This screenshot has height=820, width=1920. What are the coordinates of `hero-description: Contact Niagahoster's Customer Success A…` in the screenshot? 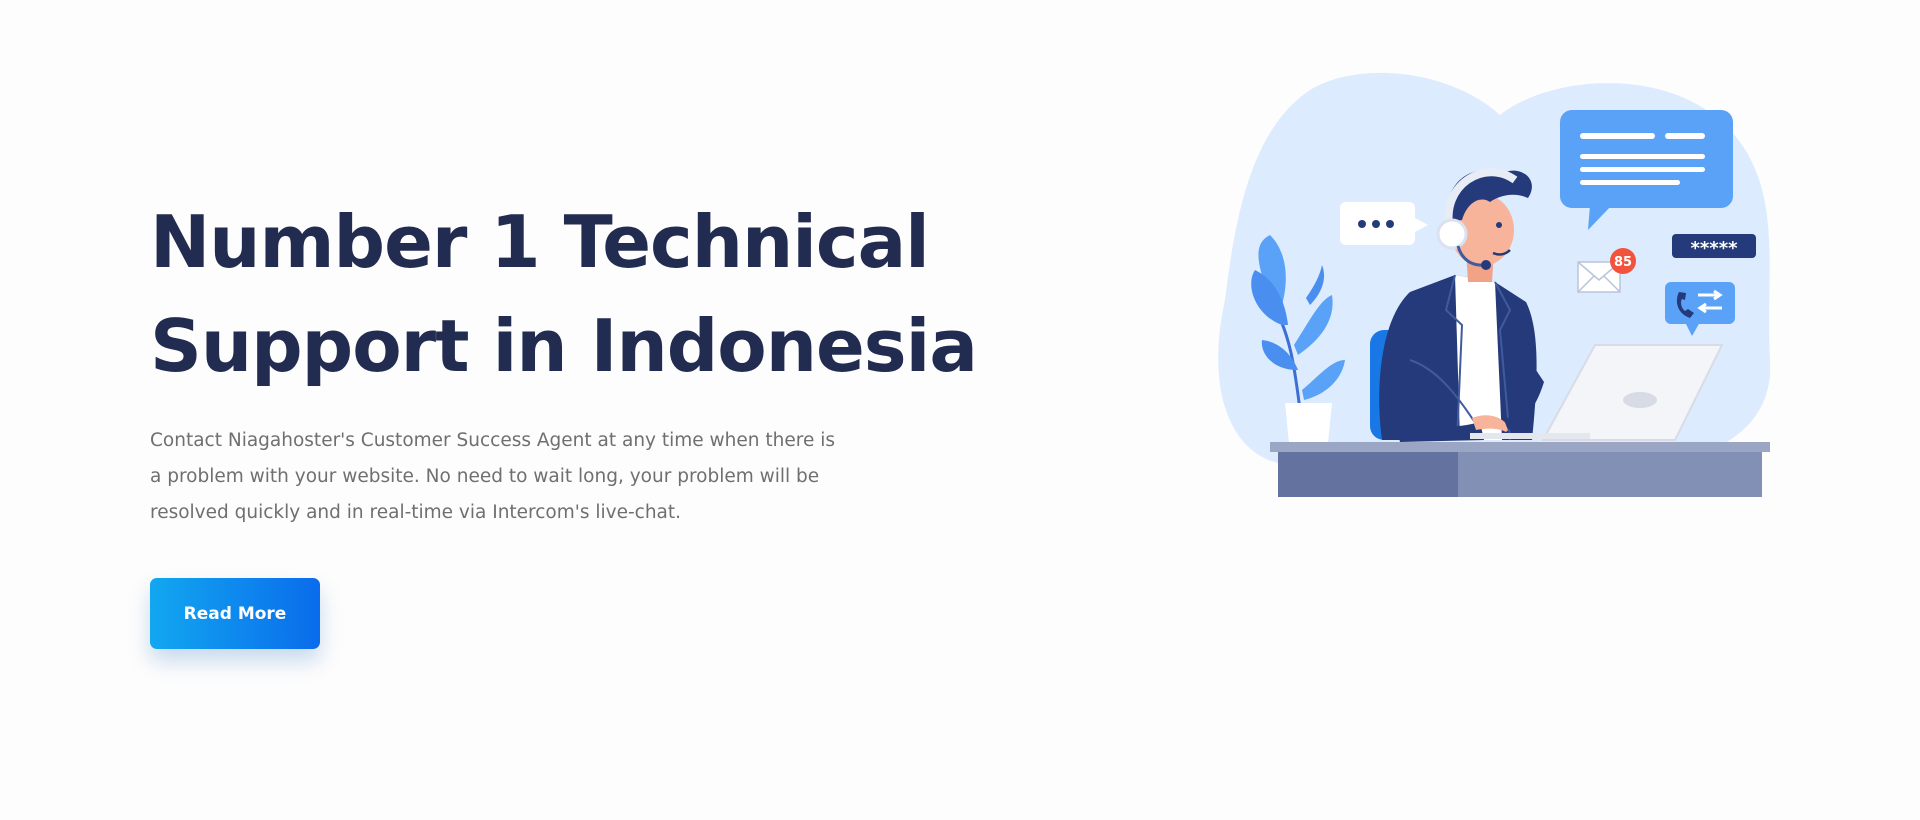 It's located at (492, 477).